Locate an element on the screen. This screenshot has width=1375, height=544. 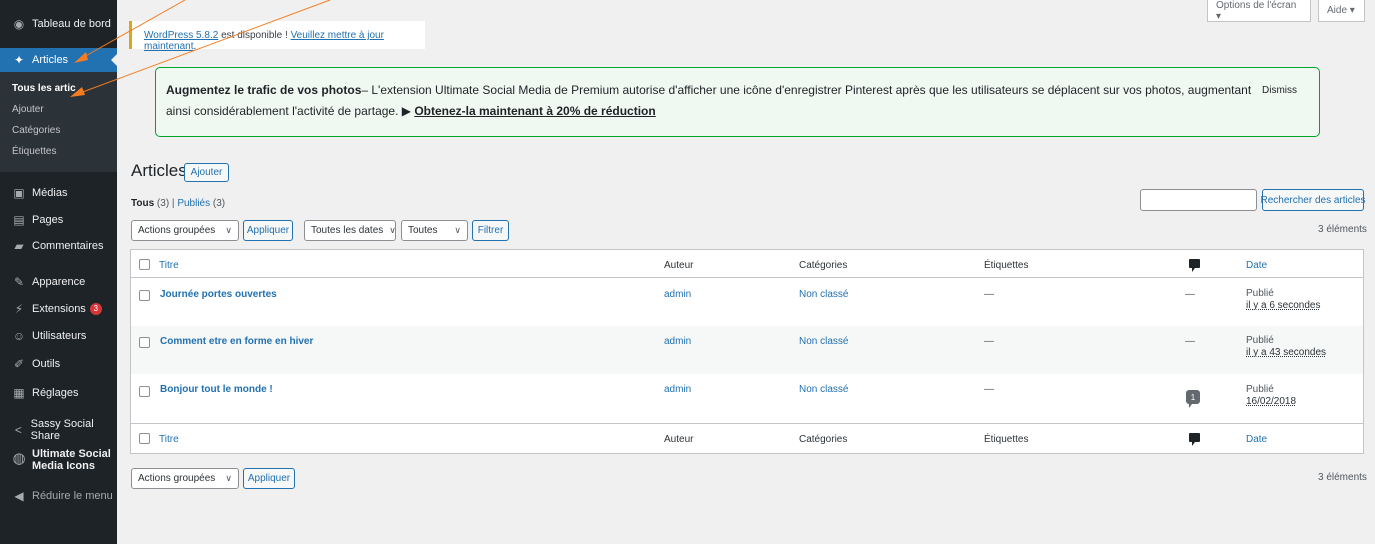
col-date-header: Date is located at coordinates (1256, 265).